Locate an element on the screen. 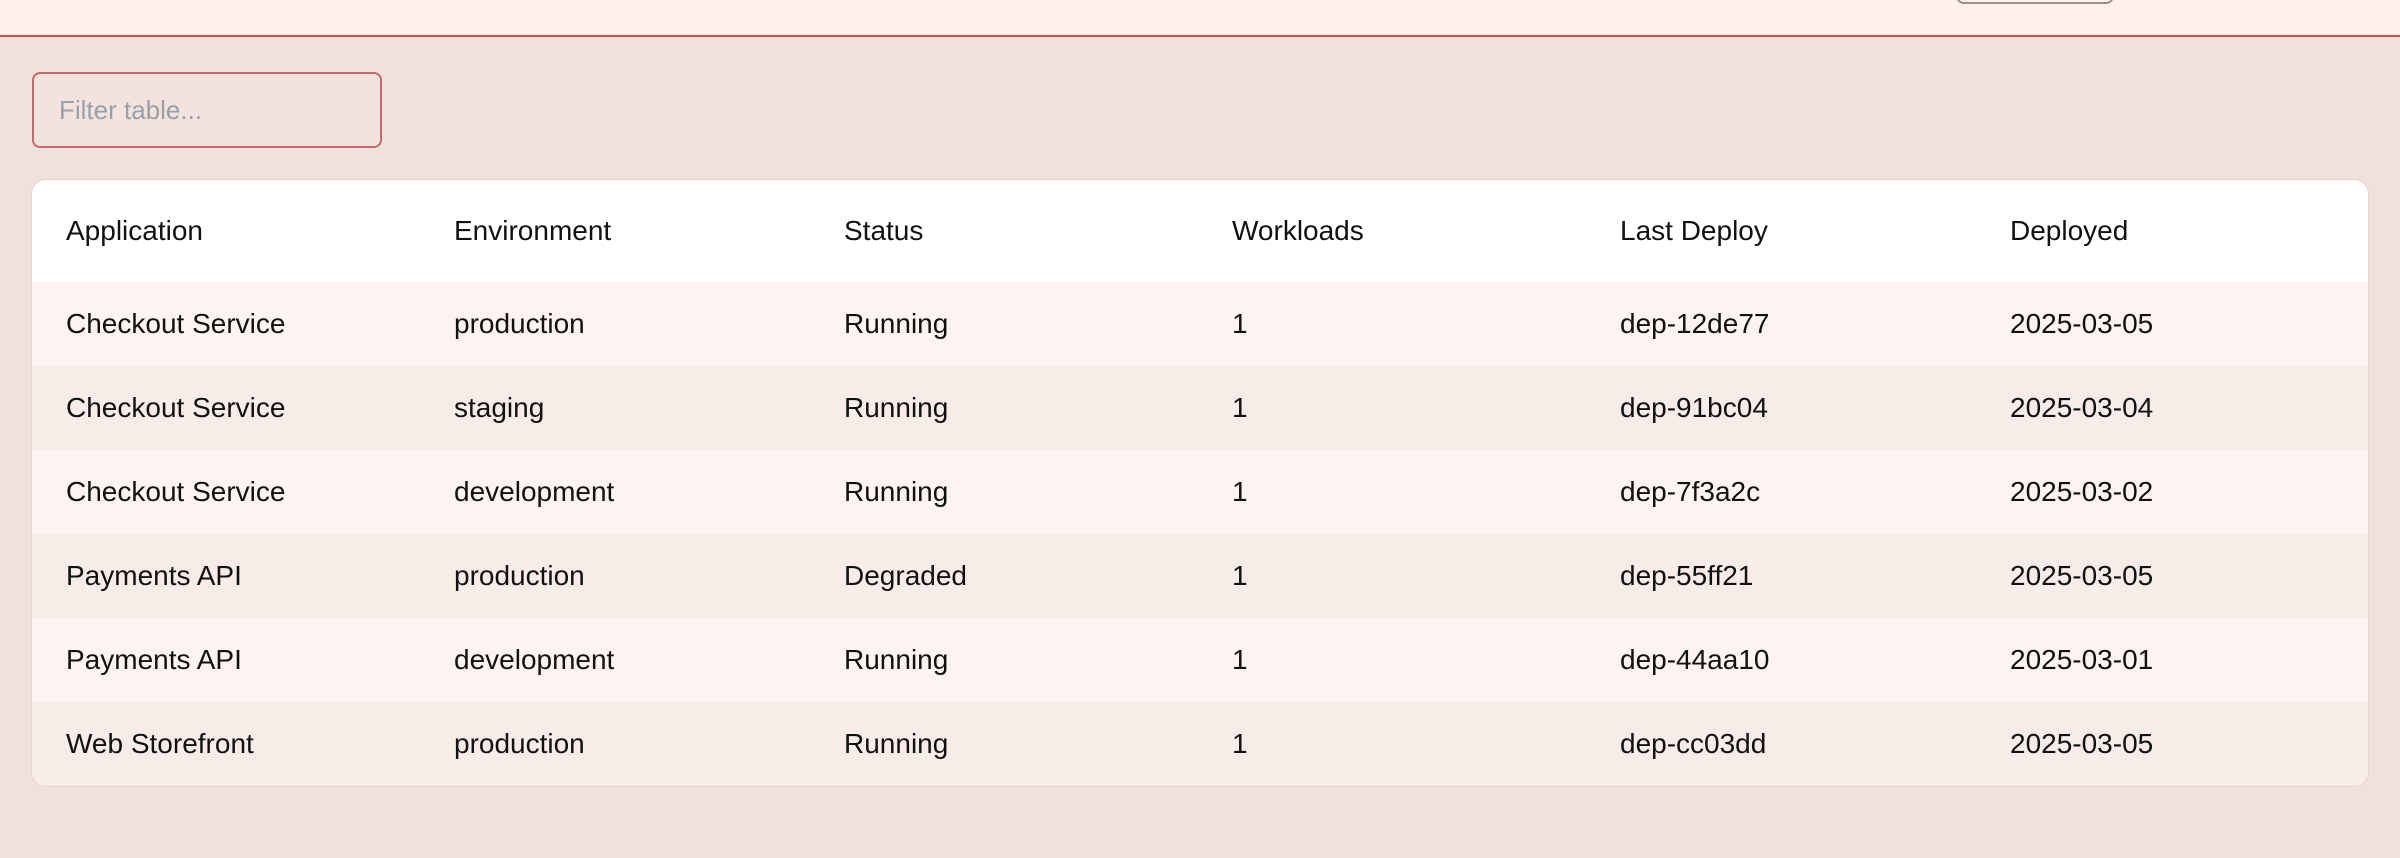  last-deploy-cell: dep-91bc04 is located at coordinates (1694, 407).